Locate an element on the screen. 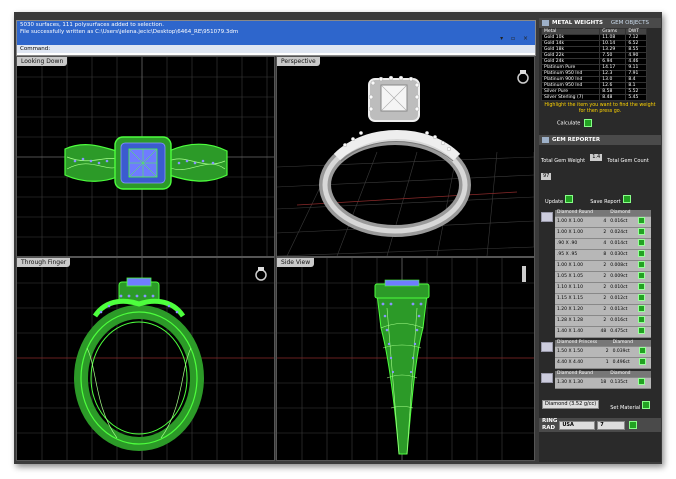 Image resolution: width=676 pixels, height=479 pixels. gem-row: 1.40 X 1.40 48 0.475ct is located at coordinates (603, 332).